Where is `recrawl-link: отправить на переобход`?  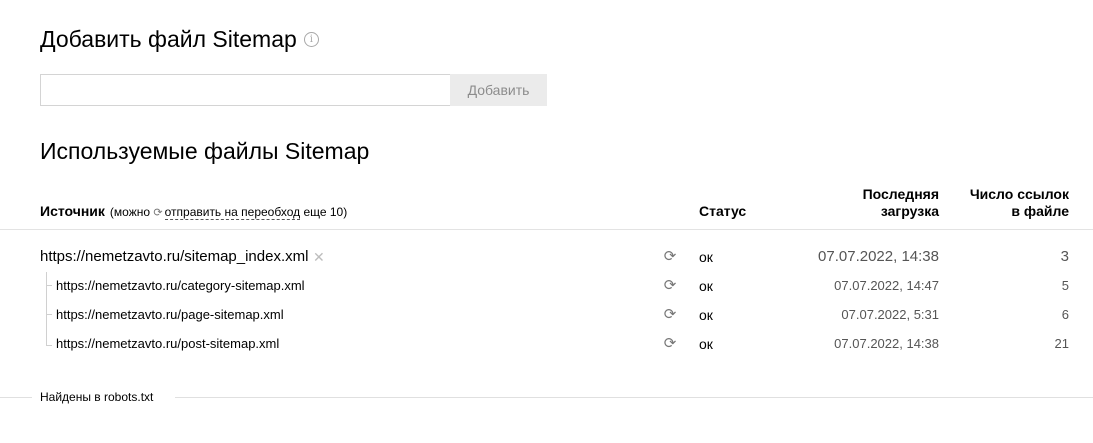 recrawl-link: отправить на переобход is located at coordinates (232, 212).